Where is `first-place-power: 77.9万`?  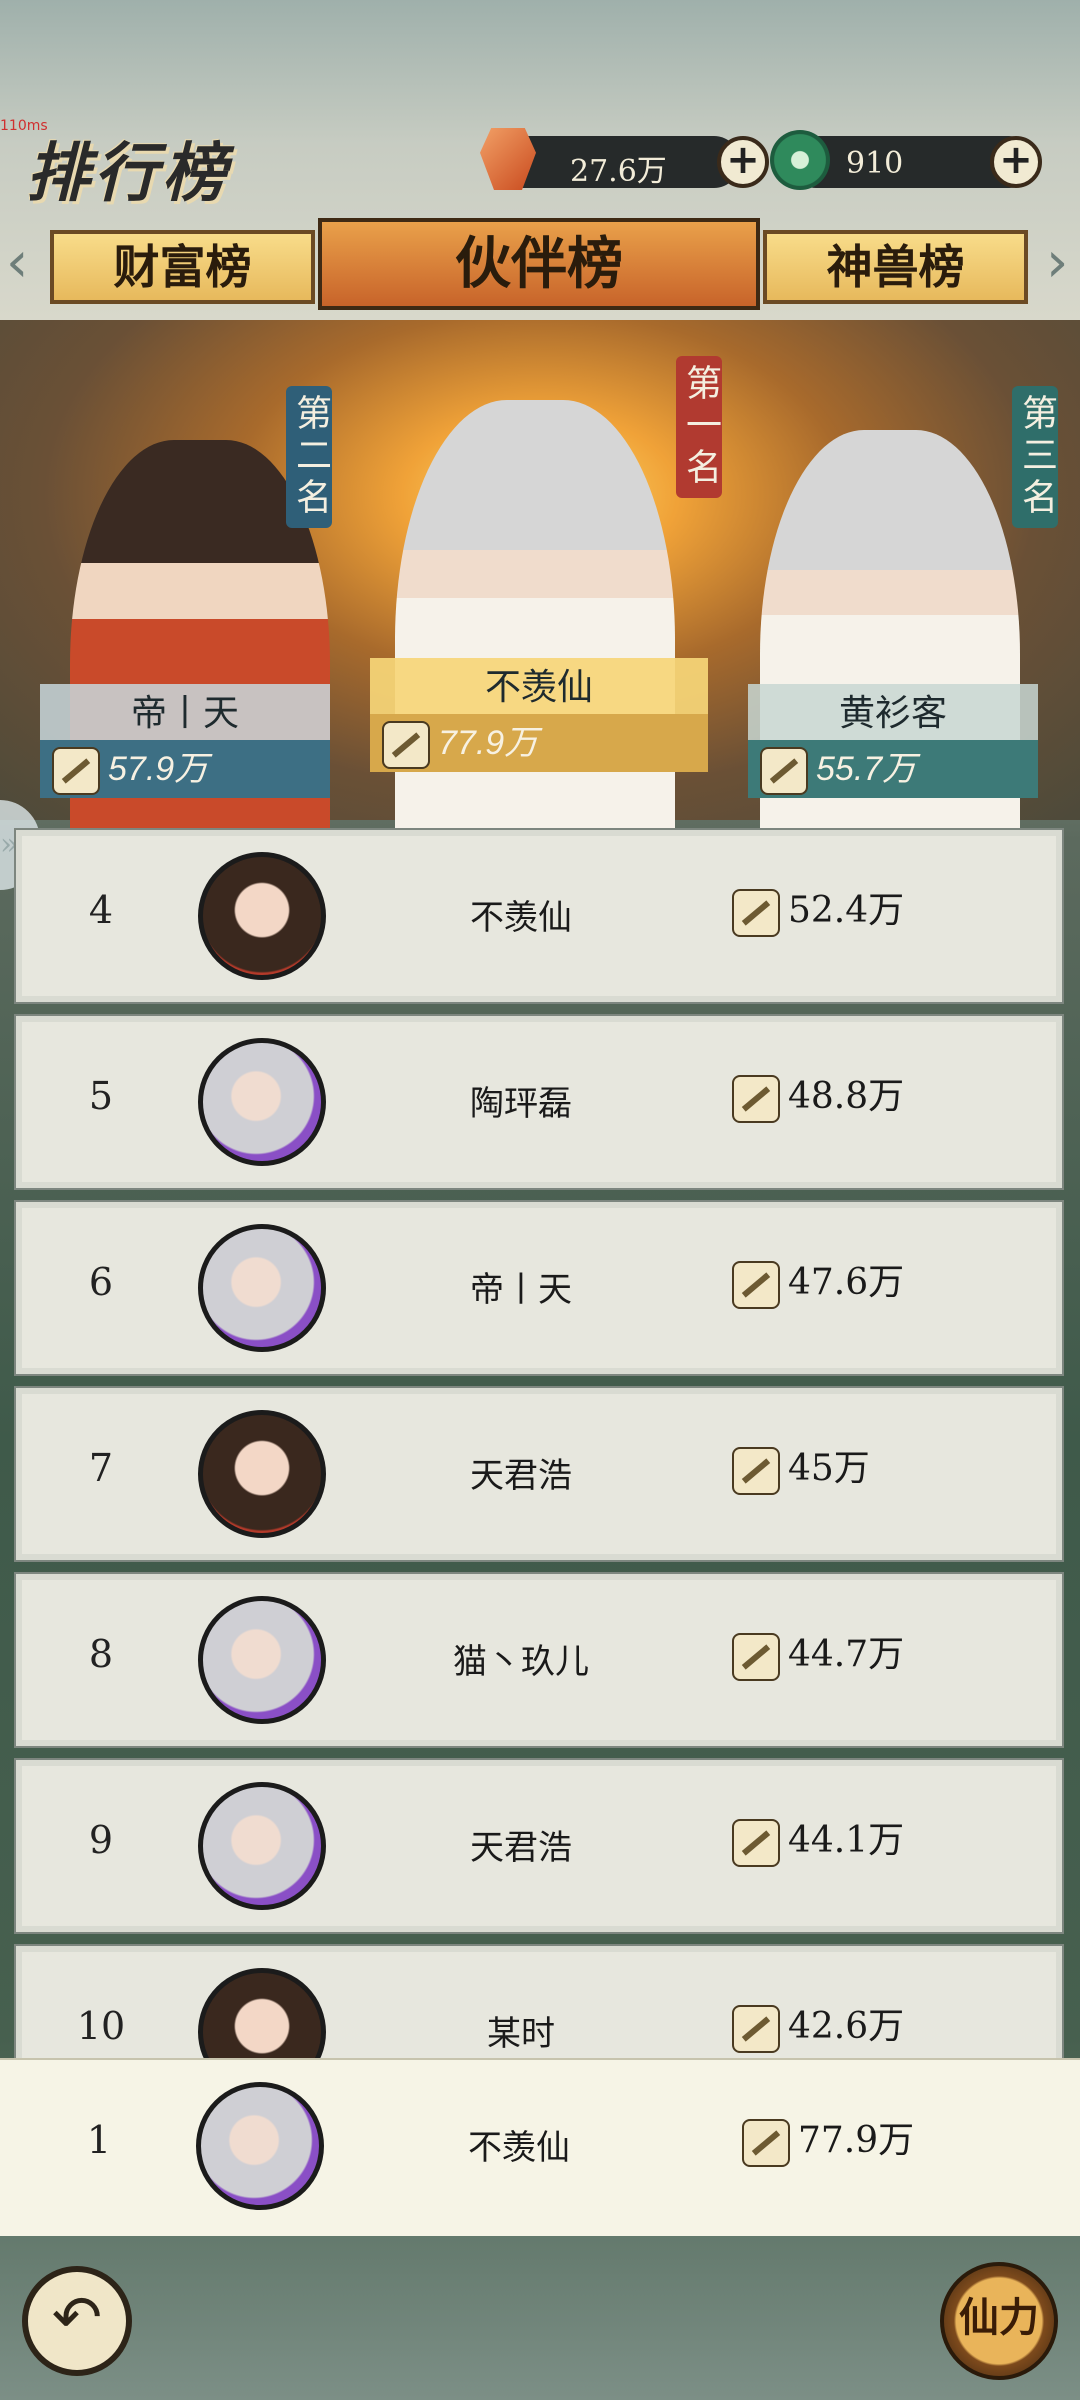
first-place-power: 77.9万 is located at coordinates (539, 743).